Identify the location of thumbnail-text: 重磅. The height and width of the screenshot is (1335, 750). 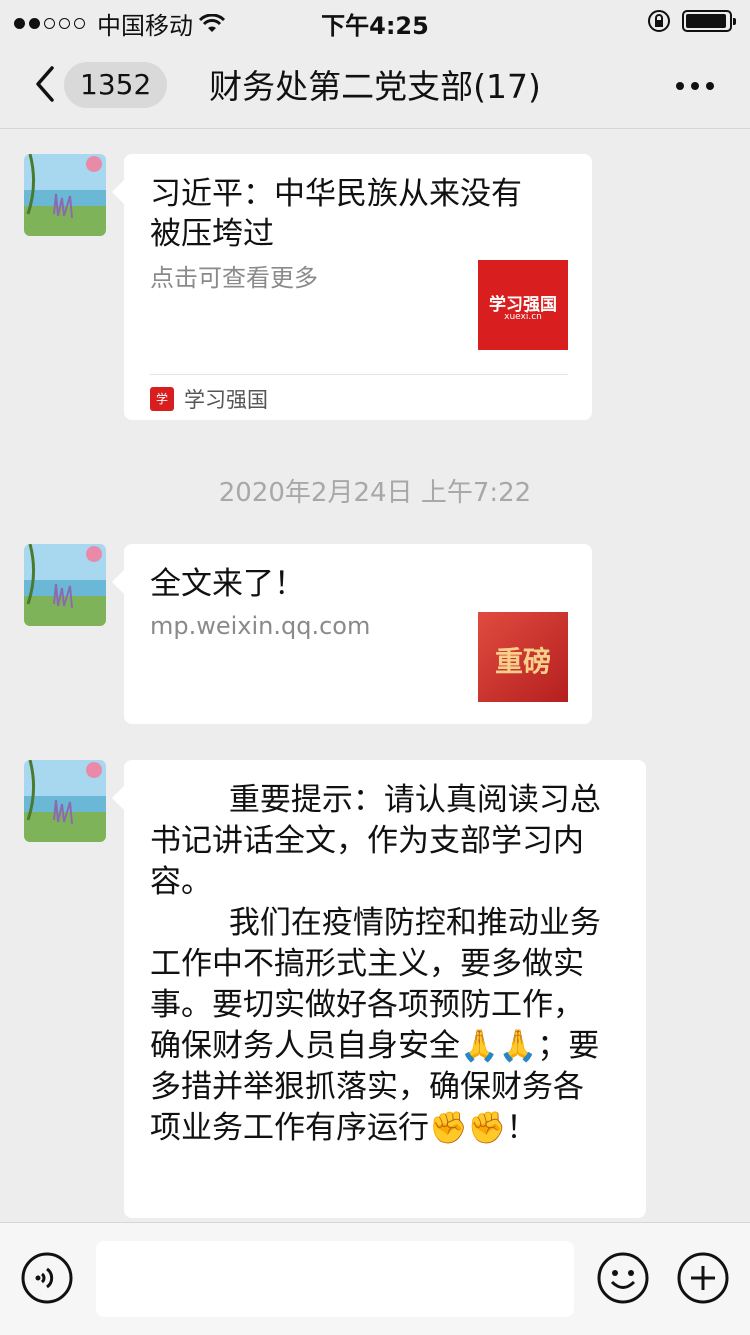
(522, 661).